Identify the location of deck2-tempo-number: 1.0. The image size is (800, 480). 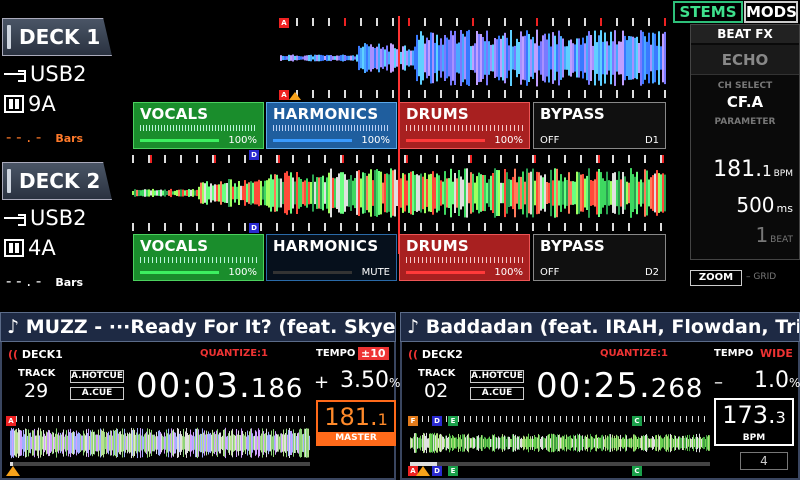
(771, 380).